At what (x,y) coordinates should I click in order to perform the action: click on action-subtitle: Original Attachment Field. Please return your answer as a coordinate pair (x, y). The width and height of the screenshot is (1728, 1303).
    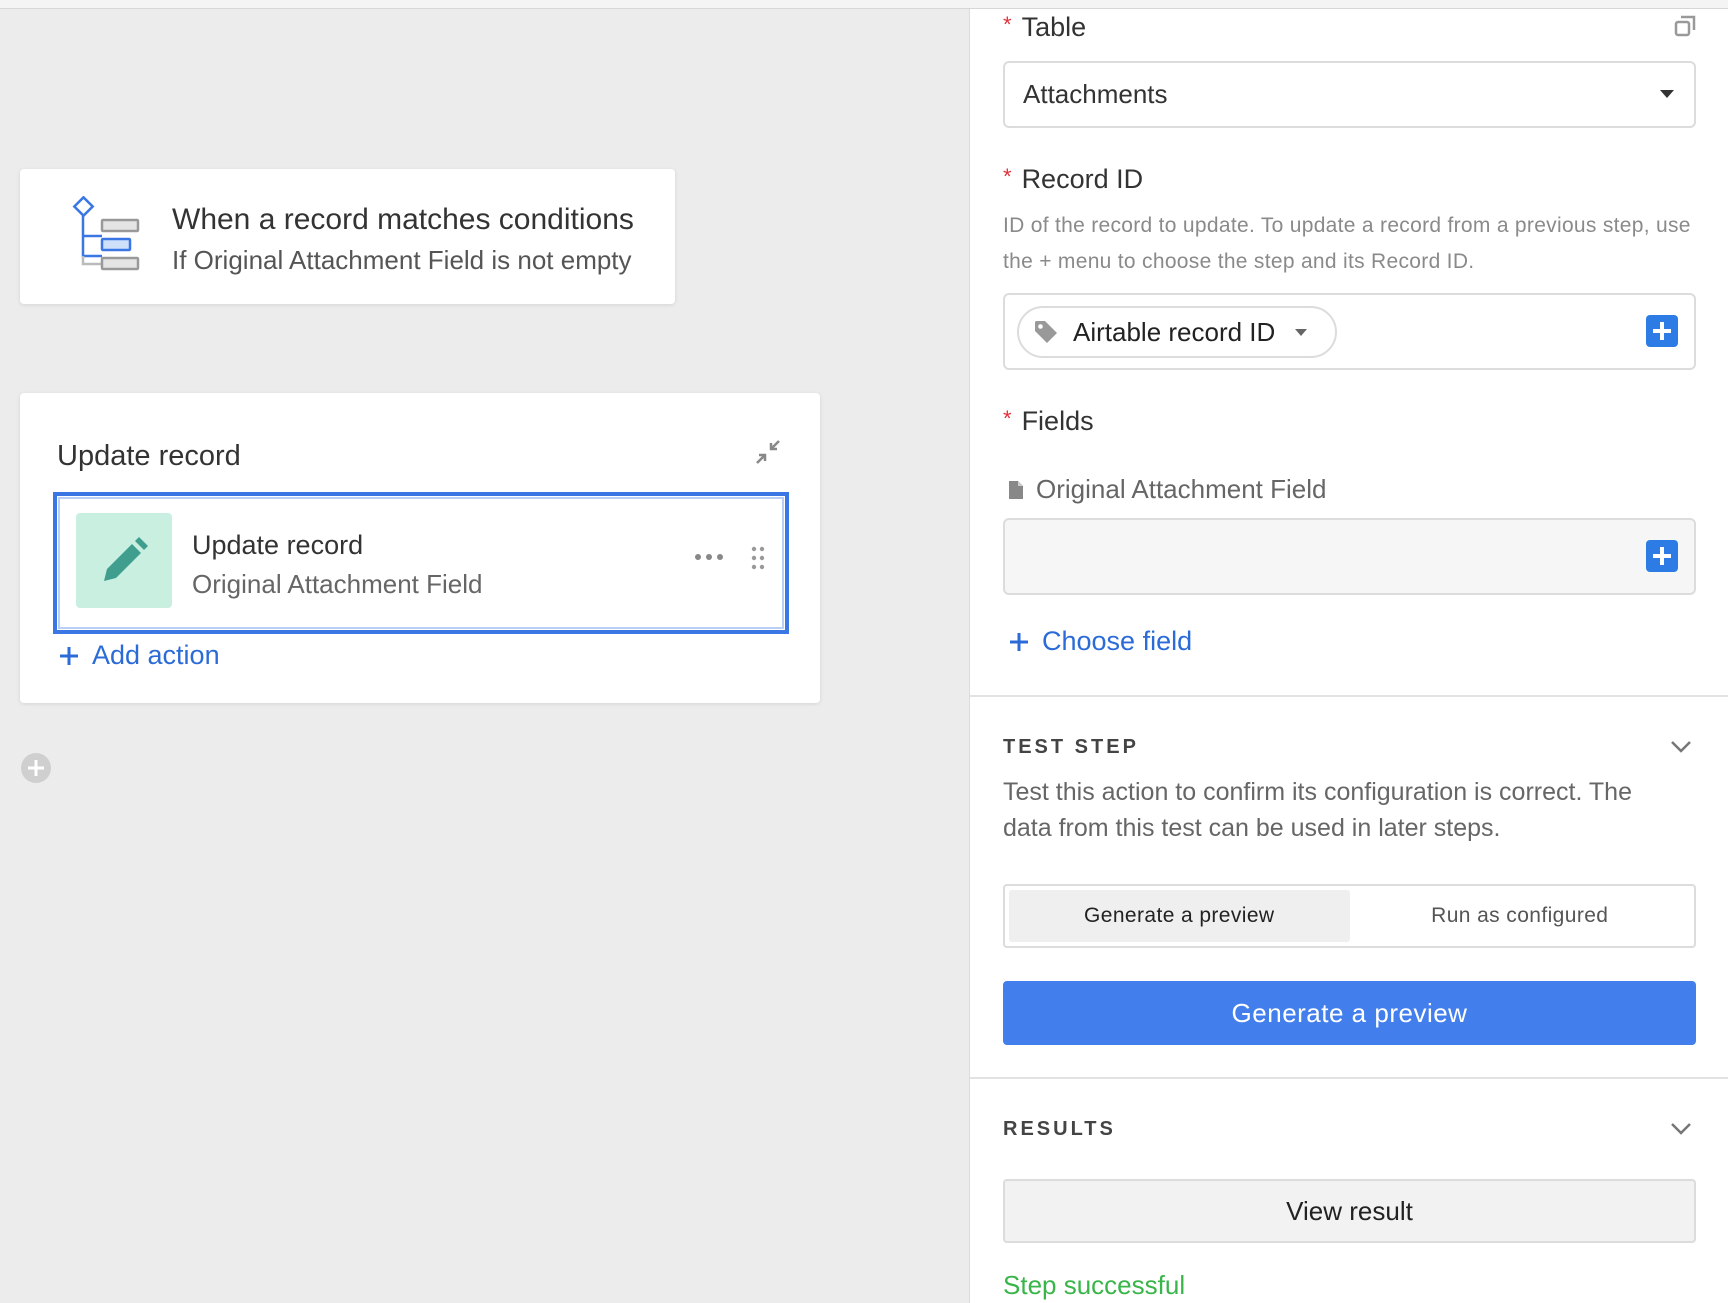
    Looking at the image, I should click on (337, 584).